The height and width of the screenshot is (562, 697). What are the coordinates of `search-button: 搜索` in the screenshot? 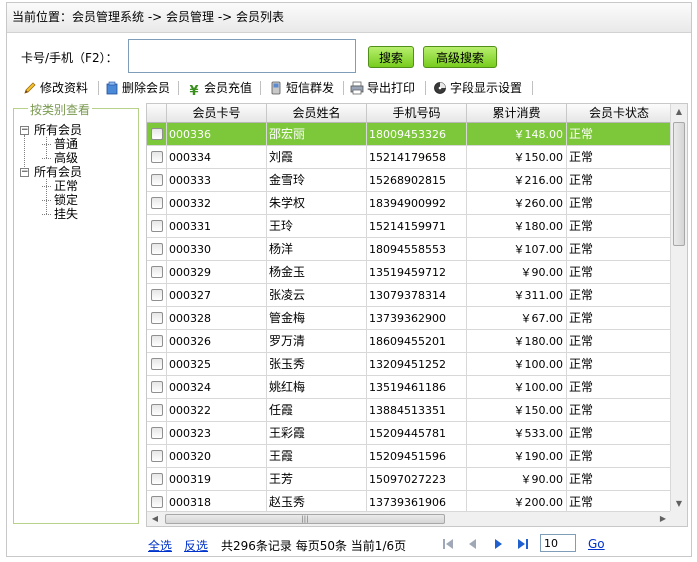 It's located at (391, 57).